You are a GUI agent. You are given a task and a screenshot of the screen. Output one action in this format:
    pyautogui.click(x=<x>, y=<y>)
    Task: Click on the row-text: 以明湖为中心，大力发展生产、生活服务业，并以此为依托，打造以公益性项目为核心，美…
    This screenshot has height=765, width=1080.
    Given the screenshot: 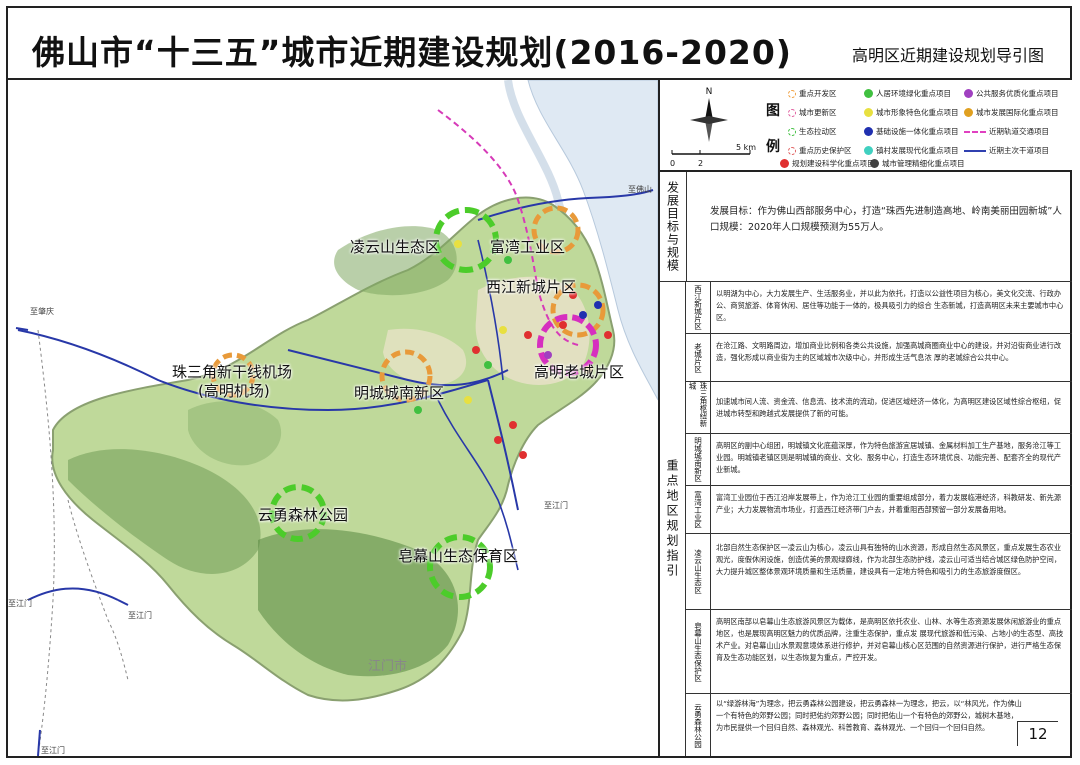 What is the action you would take?
    pyautogui.click(x=890, y=305)
    